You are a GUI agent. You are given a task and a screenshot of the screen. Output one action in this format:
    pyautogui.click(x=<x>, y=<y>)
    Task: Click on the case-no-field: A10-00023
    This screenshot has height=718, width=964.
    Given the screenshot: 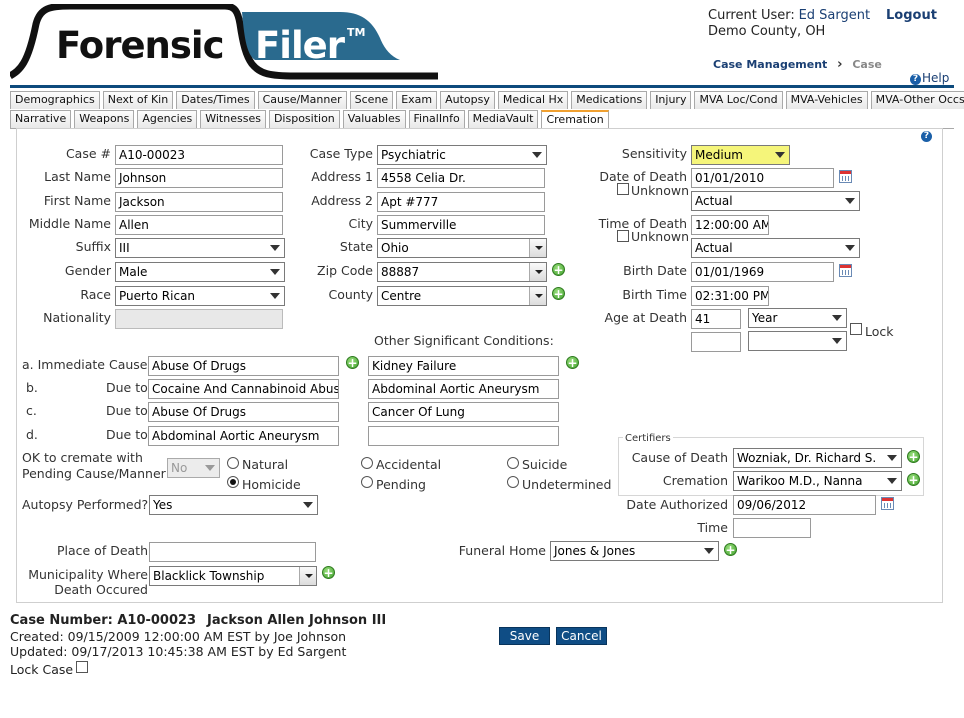 What is the action you would take?
    pyautogui.click(x=199, y=155)
    